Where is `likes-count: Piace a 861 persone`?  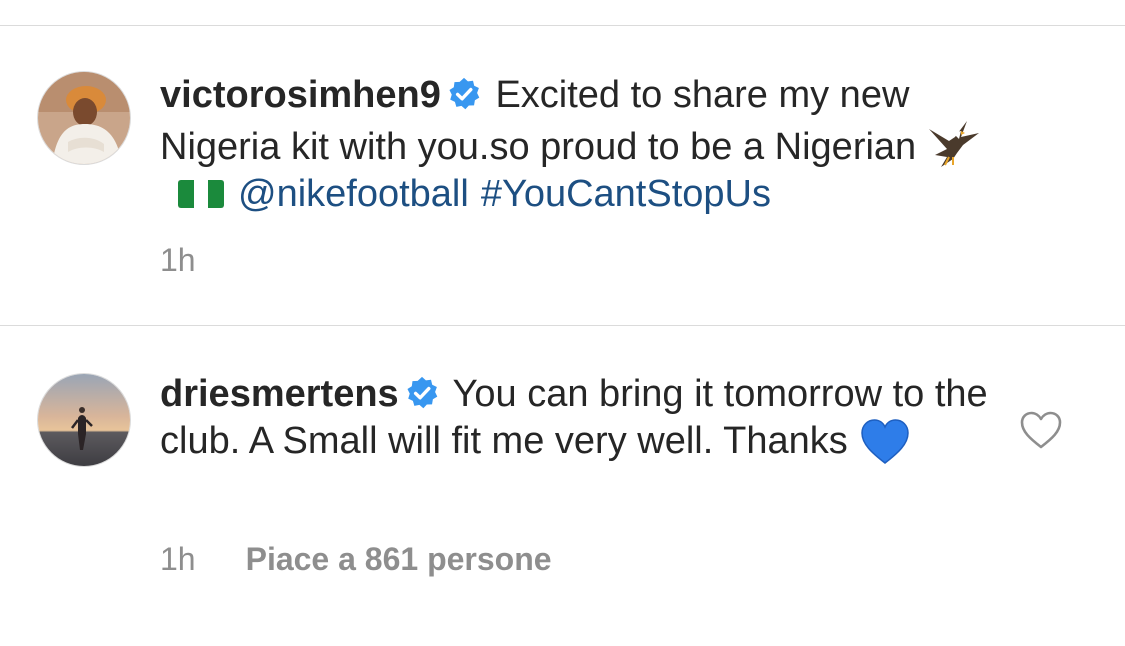 likes-count: Piace a 861 persone is located at coordinates (399, 559).